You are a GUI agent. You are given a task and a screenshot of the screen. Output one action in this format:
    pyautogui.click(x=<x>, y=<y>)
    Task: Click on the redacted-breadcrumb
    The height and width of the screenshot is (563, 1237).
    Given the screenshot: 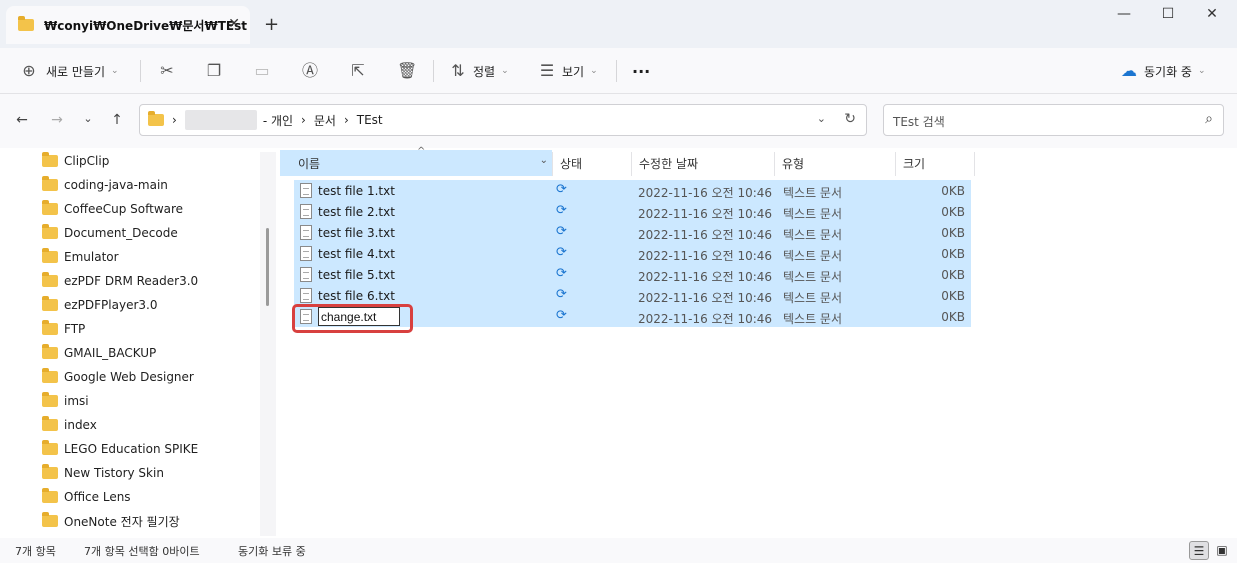 What is the action you would take?
    pyautogui.click(x=220, y=120)
    